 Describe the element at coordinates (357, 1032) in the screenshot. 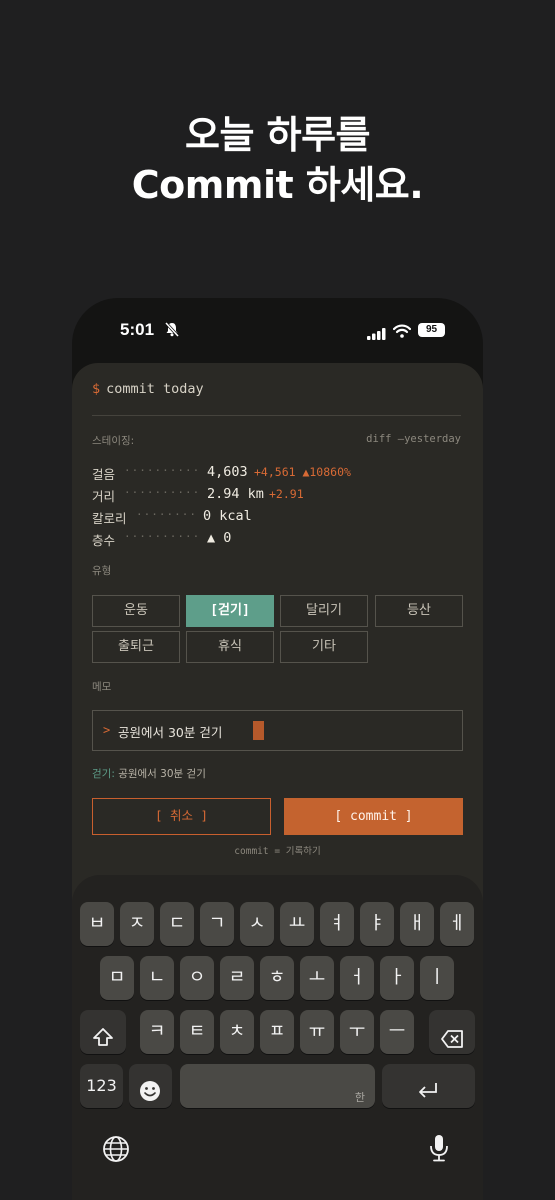

I see `key-u: ㅜ` at that location.